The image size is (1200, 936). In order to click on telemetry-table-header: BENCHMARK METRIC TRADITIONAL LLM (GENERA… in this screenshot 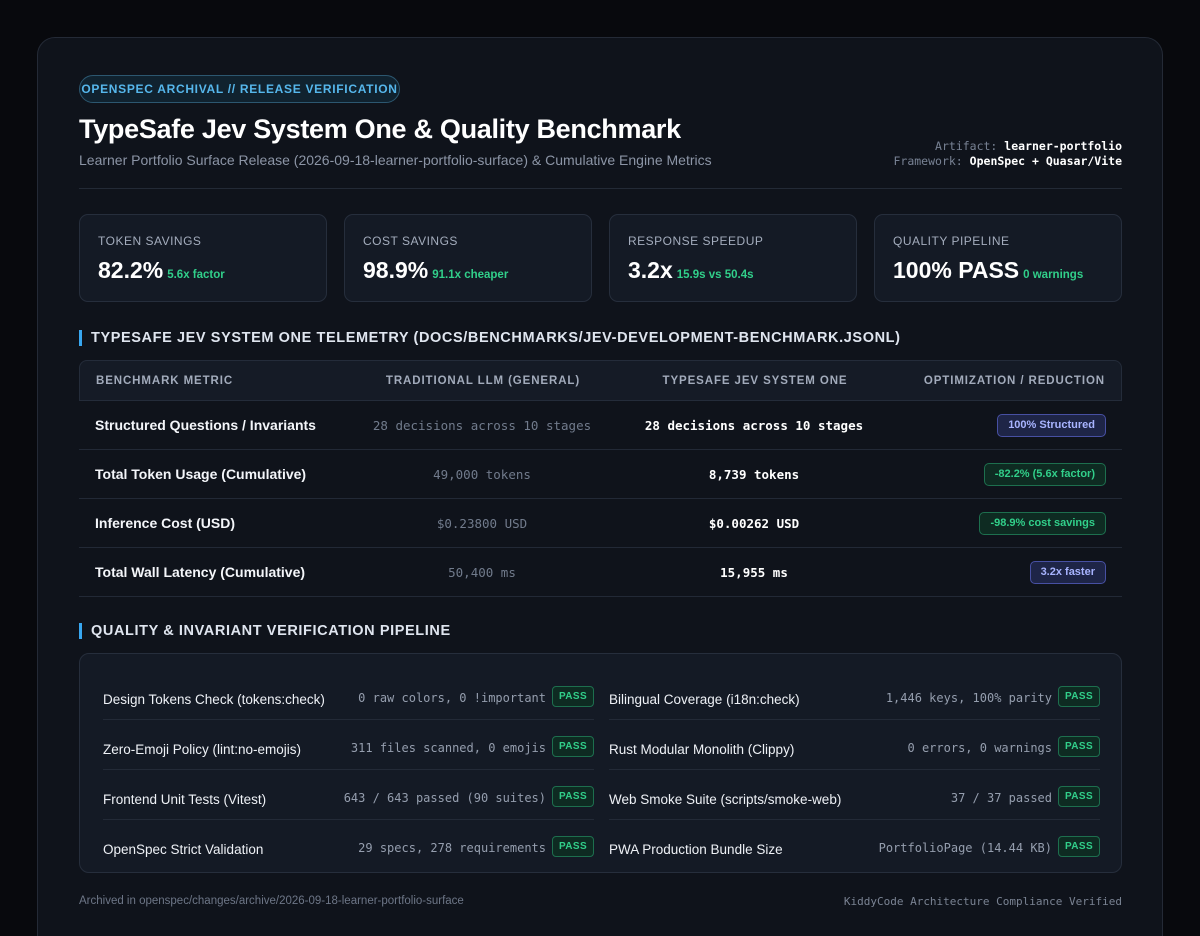, I will do `click(600, 380)`.